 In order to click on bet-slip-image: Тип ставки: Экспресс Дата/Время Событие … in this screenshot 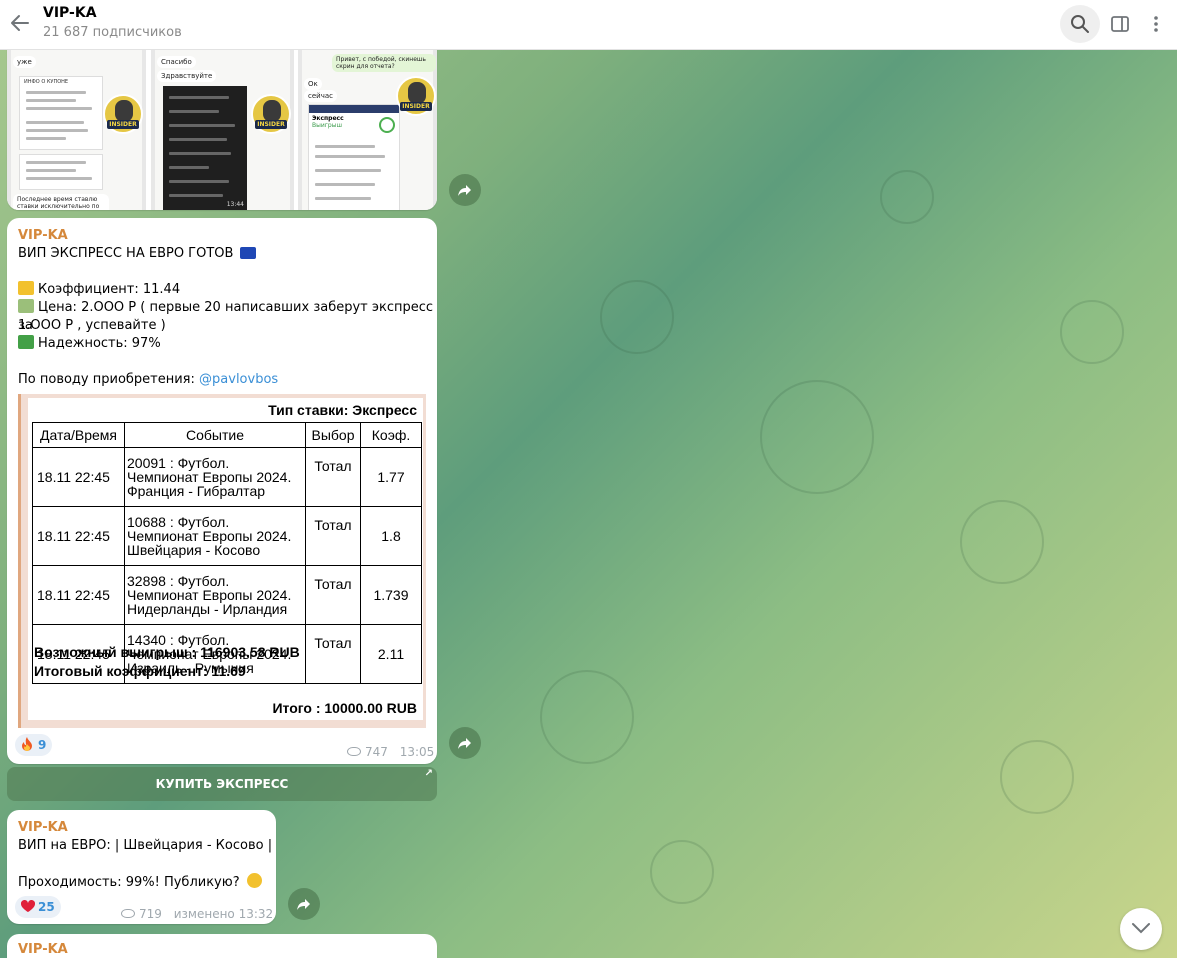, I will do `click(222, 561)`.